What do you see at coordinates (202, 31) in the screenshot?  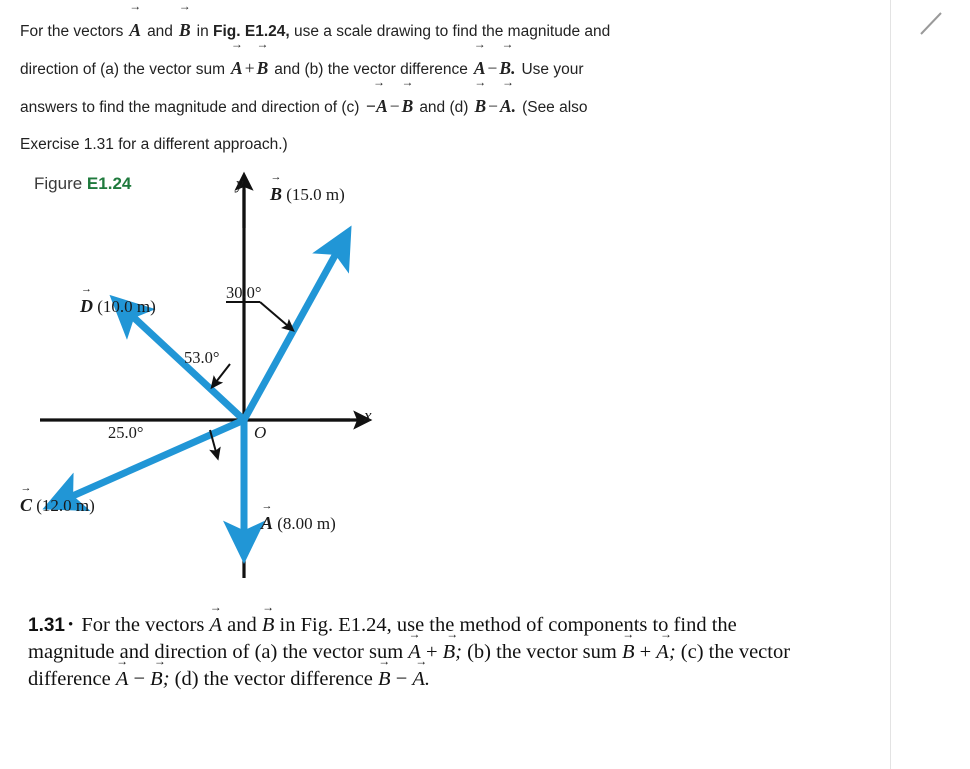 I see `statement-in: in` at bounding box center [202, 31].